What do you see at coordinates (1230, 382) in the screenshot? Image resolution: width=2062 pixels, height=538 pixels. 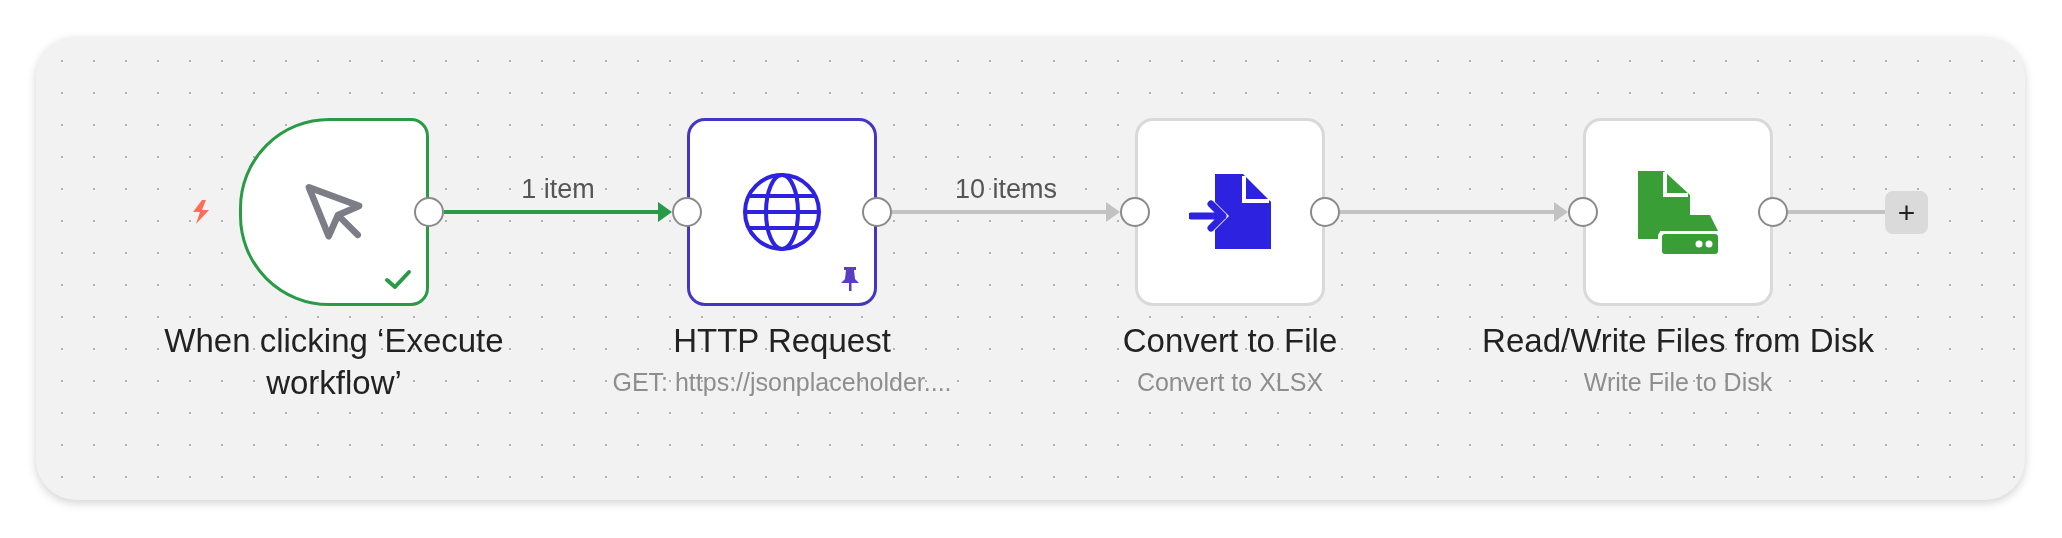 I see `node-subtitle: Convert to XLSX` at bounding box center [1230, 382].